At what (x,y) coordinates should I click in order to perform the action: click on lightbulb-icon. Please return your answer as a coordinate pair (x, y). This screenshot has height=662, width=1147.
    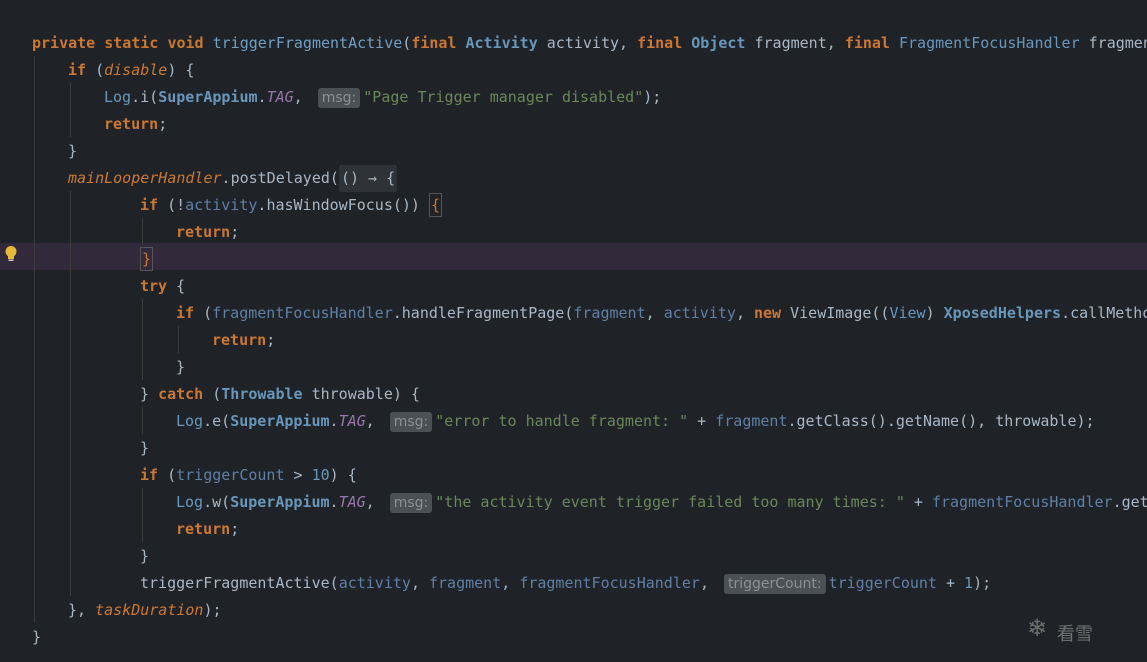
    Looking at the image, I should click on (11, 254).